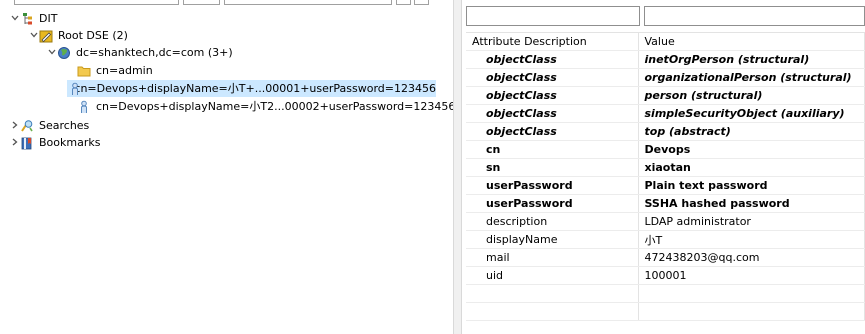 This screenshot has height=334, width=865. What do you see at coordinates (751, 77) in the screenshot?
I see `attribute-value-cell: organizationalPerson (structural)` at bounding box center [751, 77].